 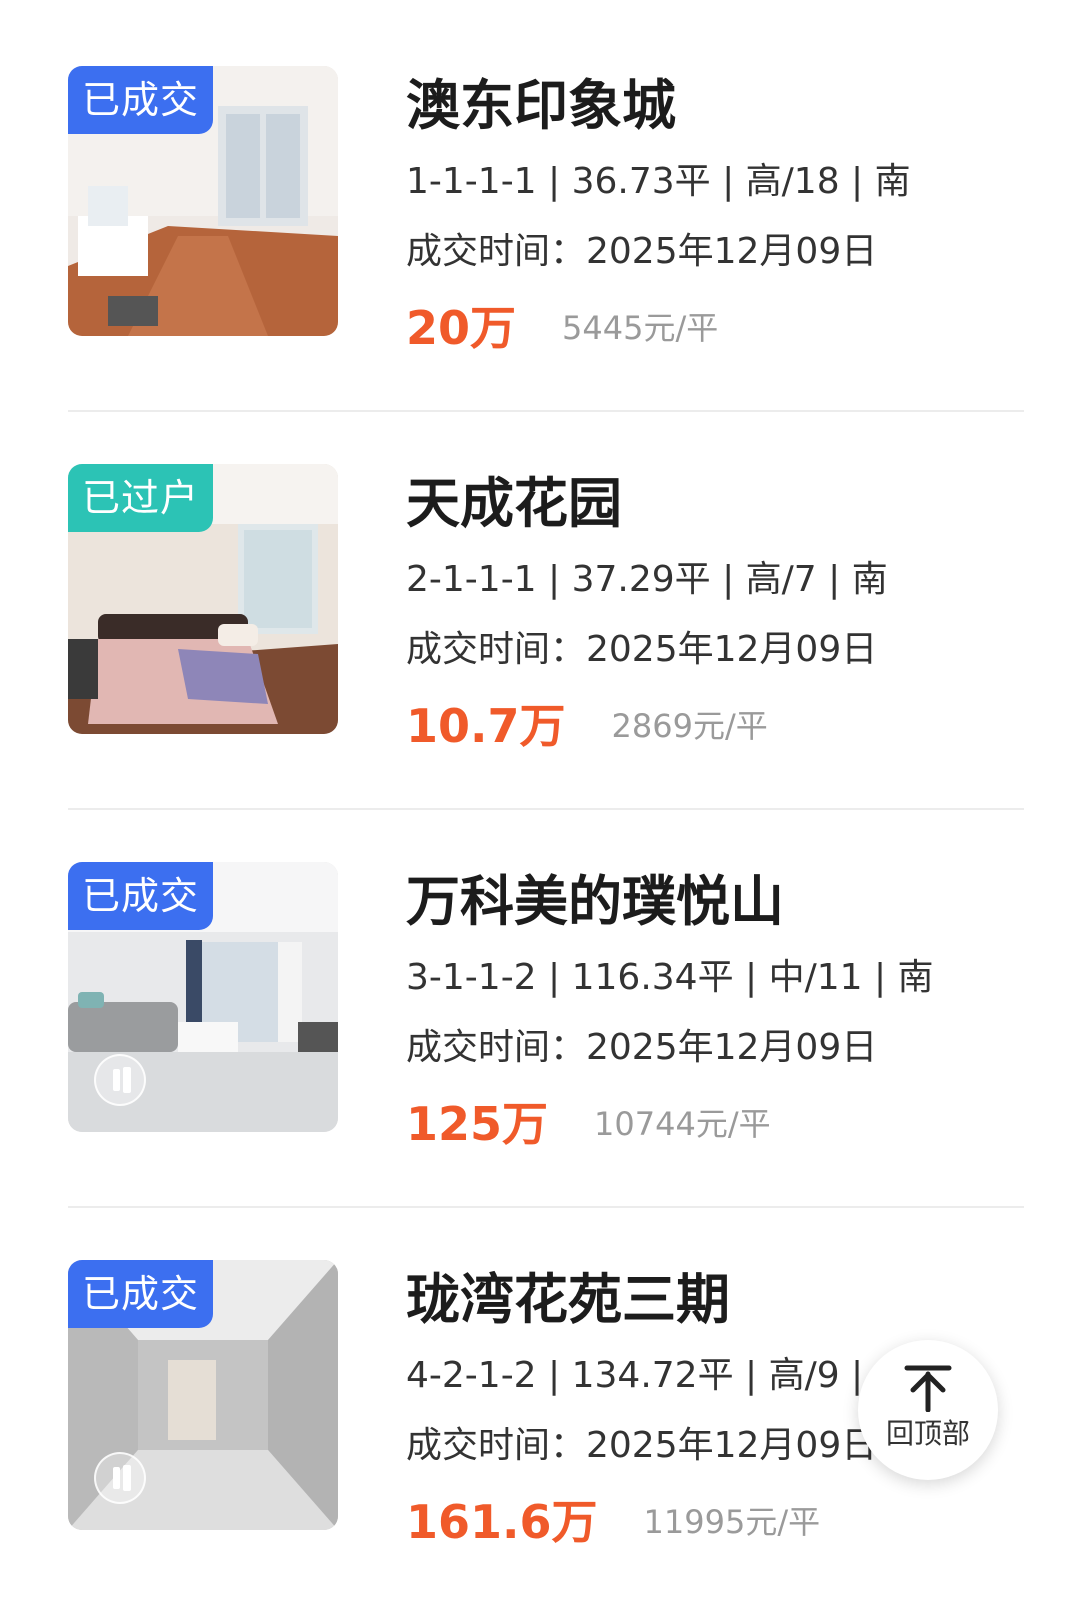 What do you see at coordinates (141, 498) in the screenshot?
I see `status-badge: 已过户` at bounding box center [141, 498].